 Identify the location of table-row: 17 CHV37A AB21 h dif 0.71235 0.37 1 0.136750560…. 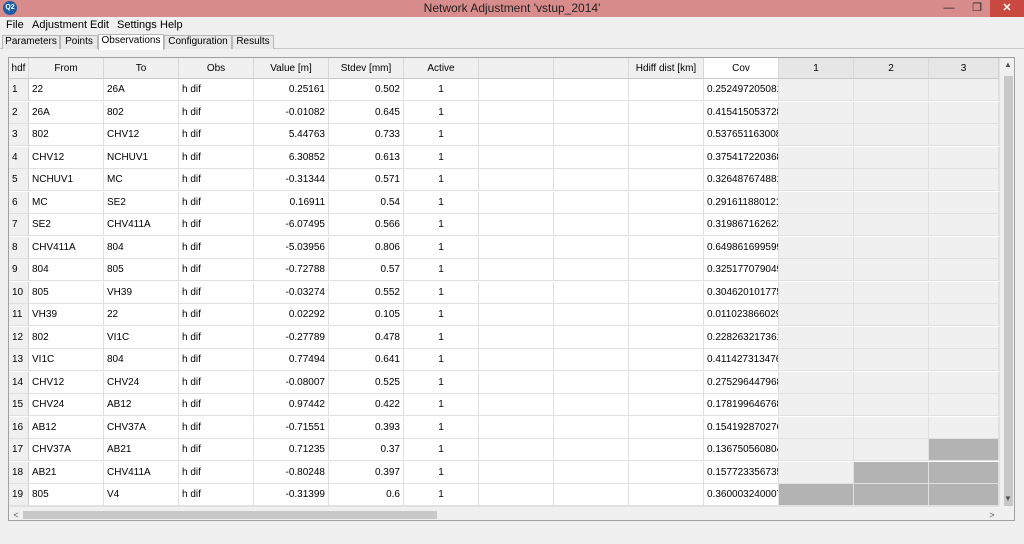
(504, 450).